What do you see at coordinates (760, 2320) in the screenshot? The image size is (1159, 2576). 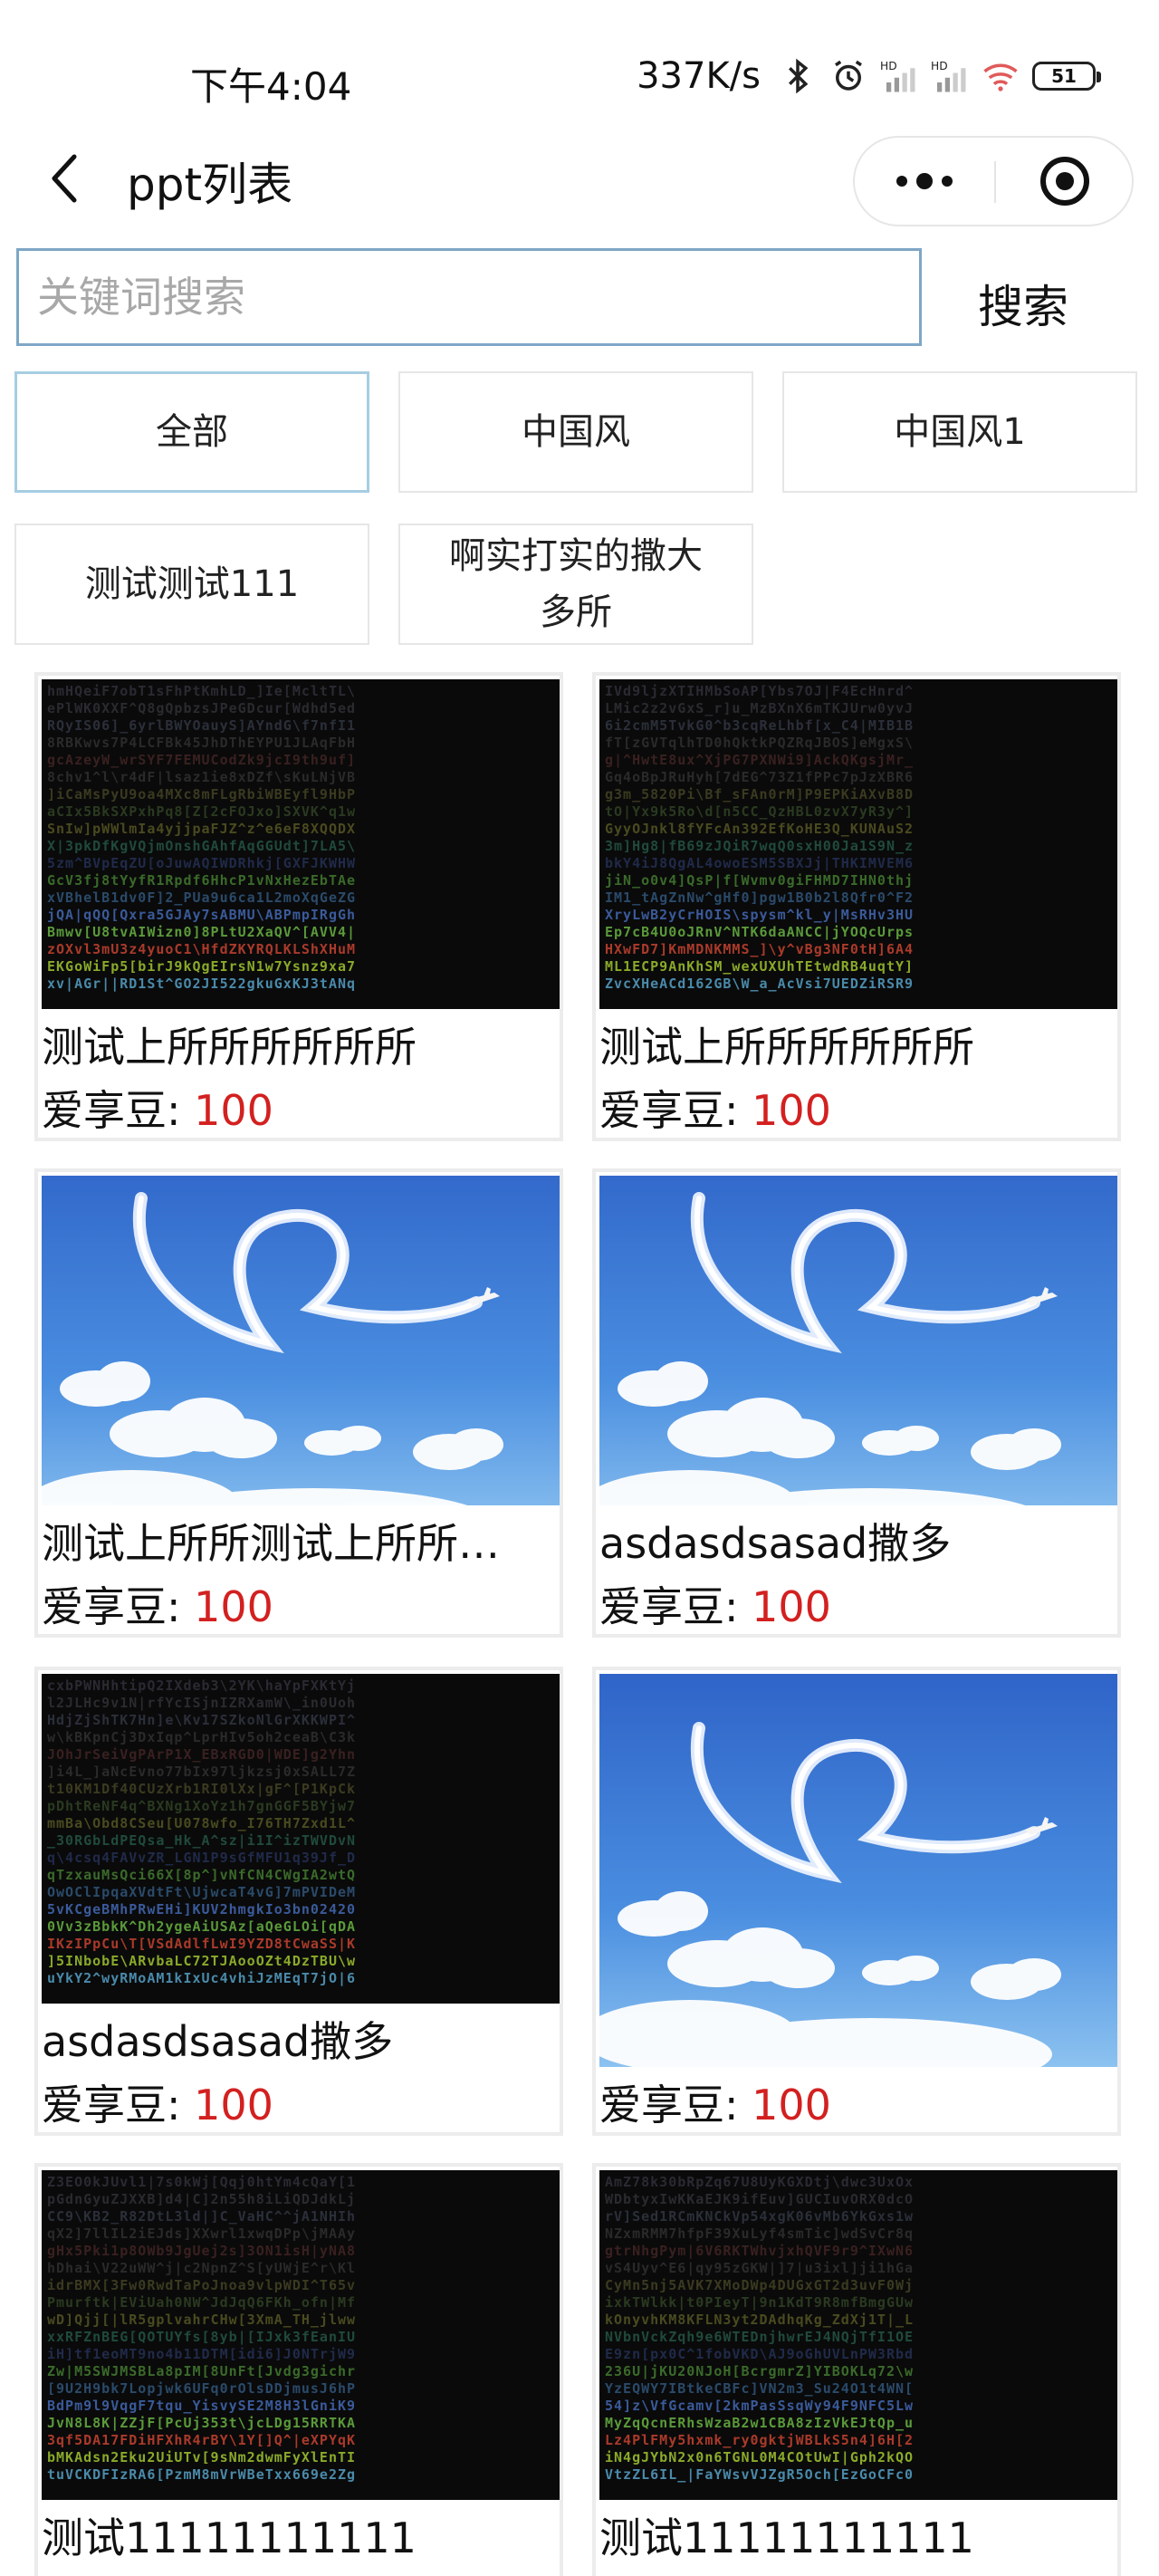 I see `code-texture-row: kOnyvhKM8KFLN3yt2DAdhqKg_ZdXj1T|_L` at bounding box center [760, 2320].